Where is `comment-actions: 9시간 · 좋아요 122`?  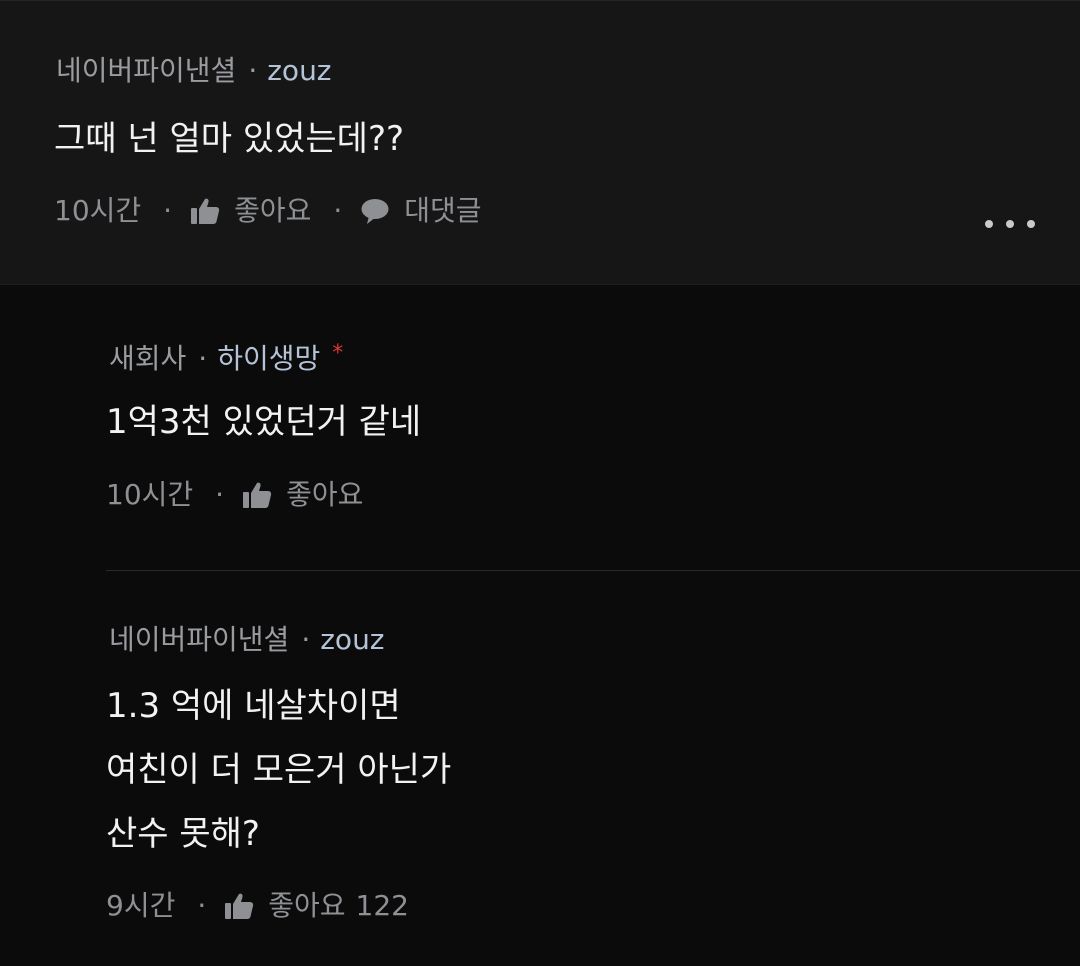 comment-actions: 9시간 · 좋아요 122 is located at coordinates (257, 906).